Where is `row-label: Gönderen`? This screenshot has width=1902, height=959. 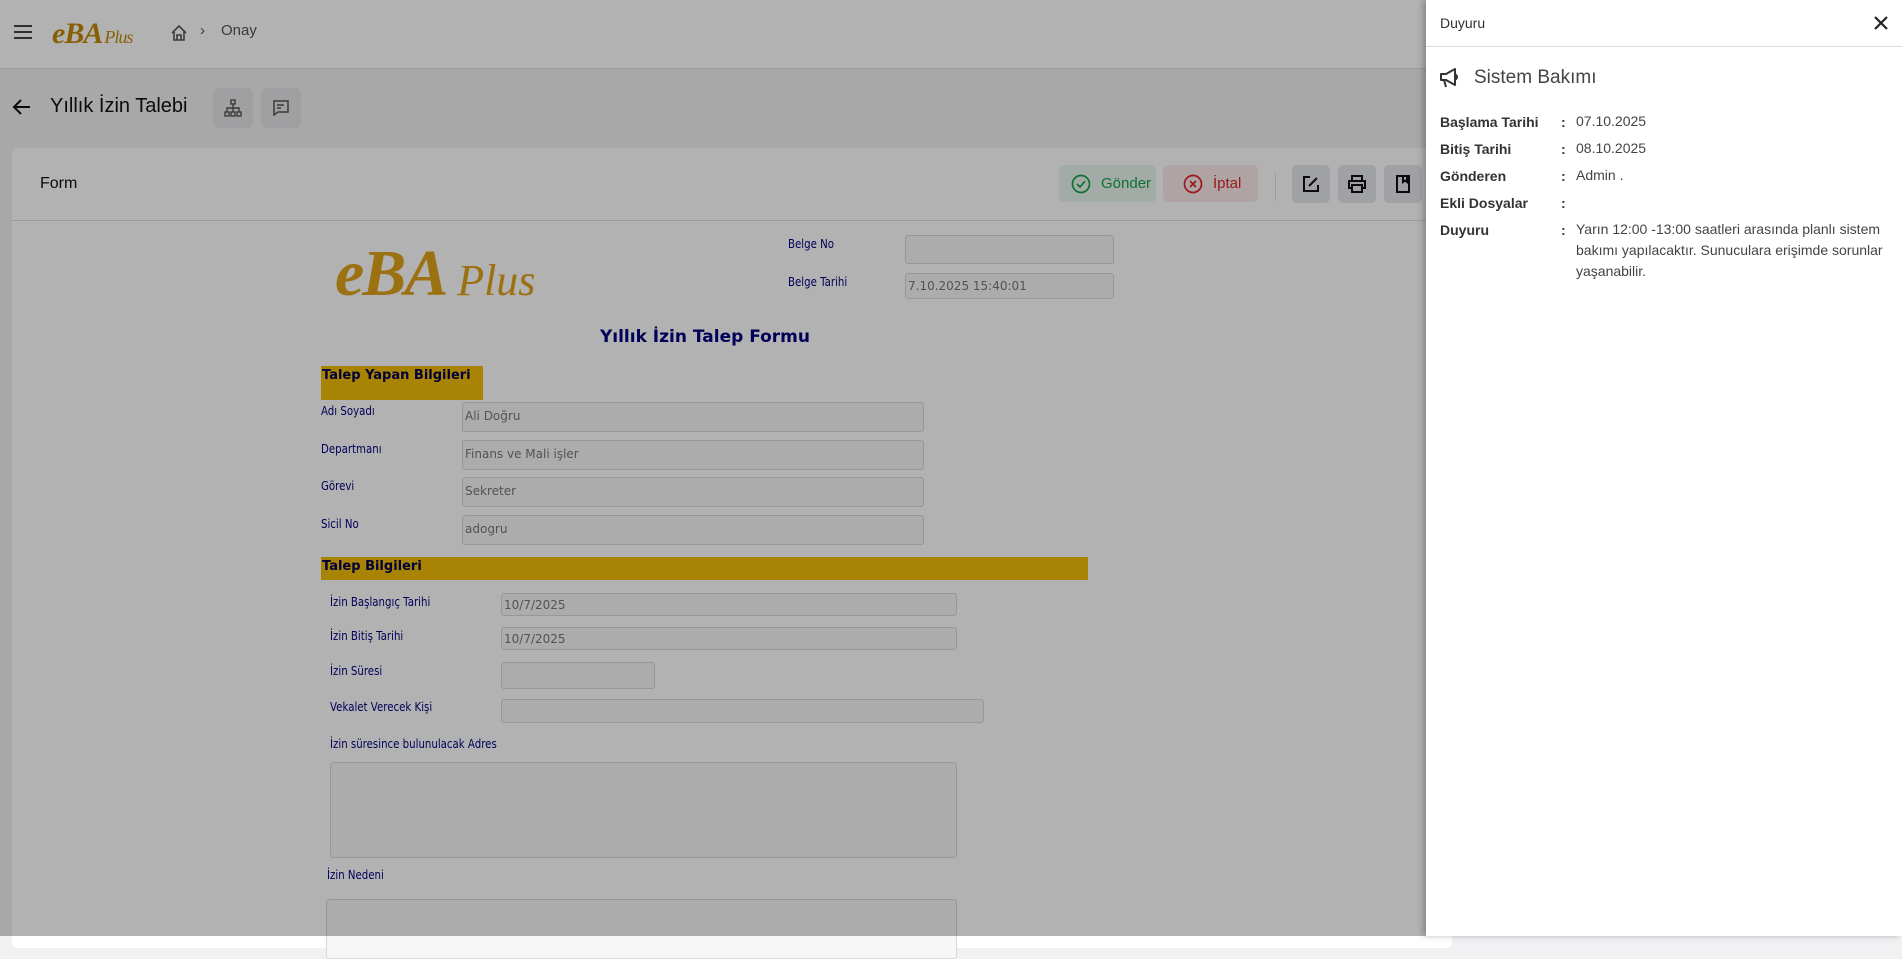 row-label: Gönderen is located at coordinates (1473, 176).